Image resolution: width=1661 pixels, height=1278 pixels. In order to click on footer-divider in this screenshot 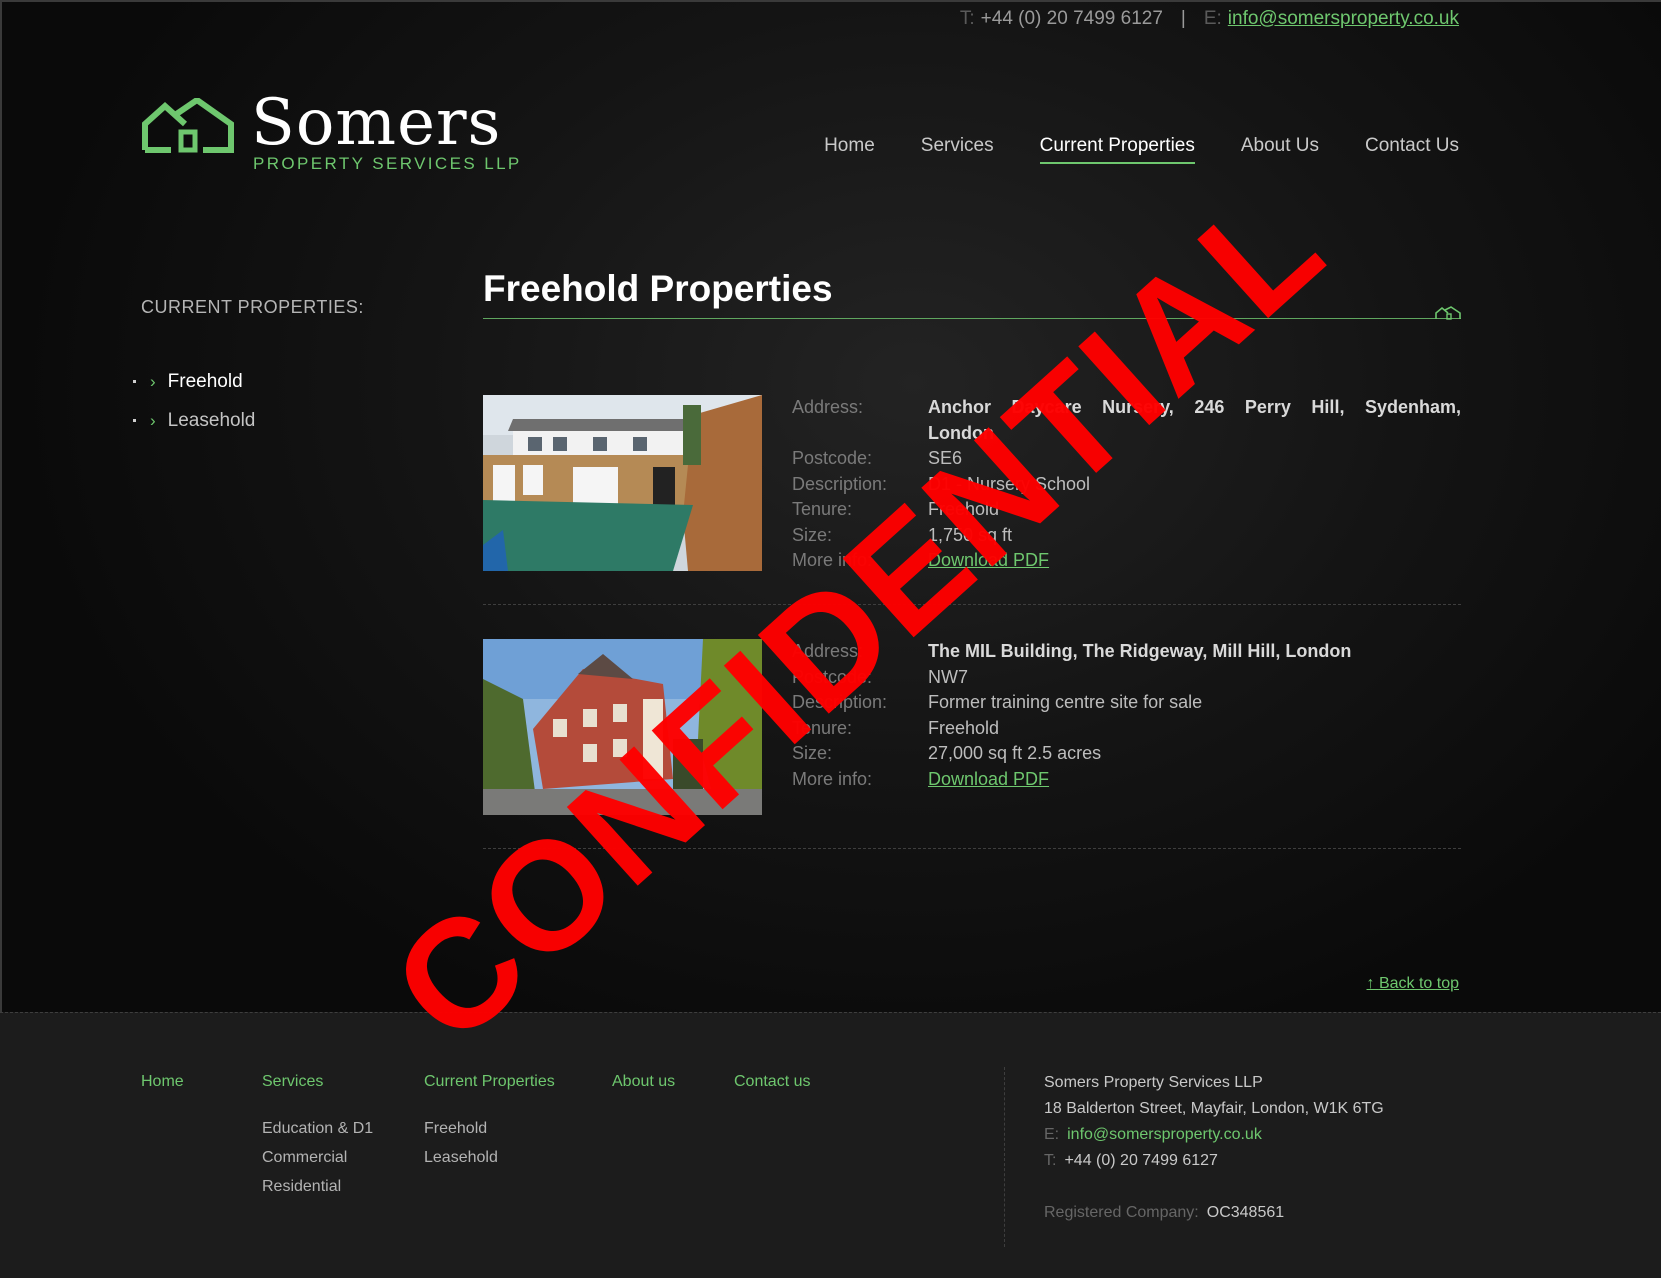, I will do `click(1004, 1157)`.